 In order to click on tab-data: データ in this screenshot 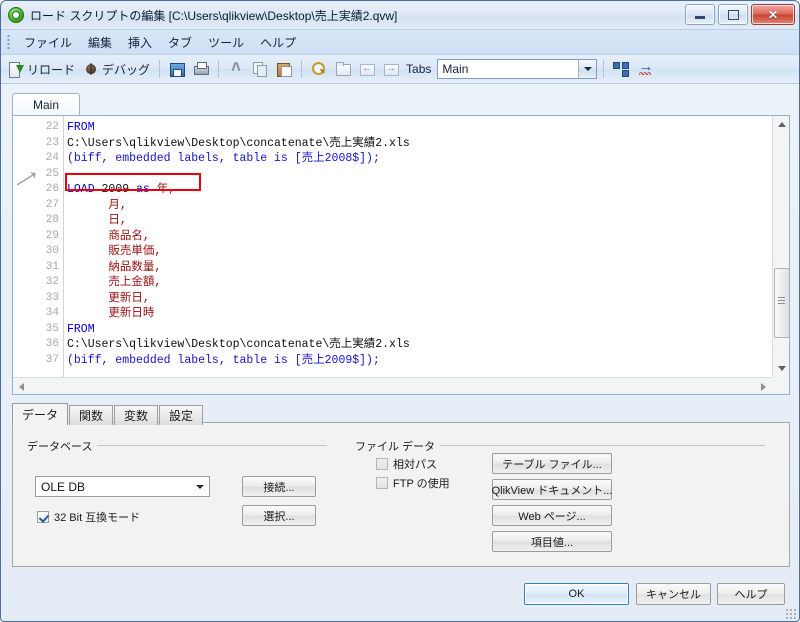, I will do `click(40, 414)`.